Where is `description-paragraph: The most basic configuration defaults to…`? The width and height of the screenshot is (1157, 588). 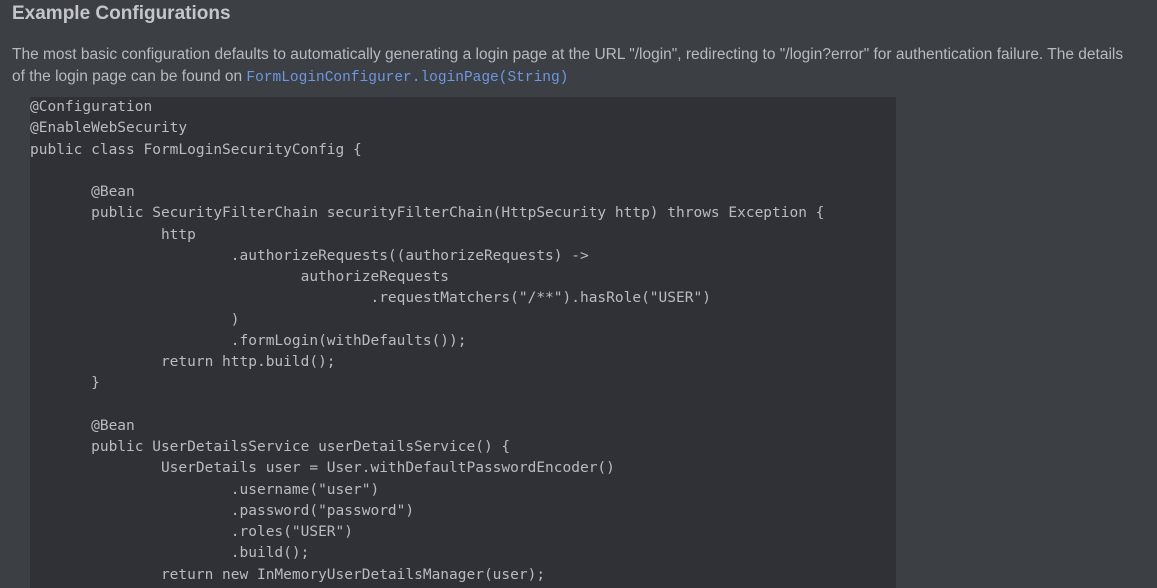 description-paragraph: The most basic configuration defaults to… is located at coordinates (572, 66).